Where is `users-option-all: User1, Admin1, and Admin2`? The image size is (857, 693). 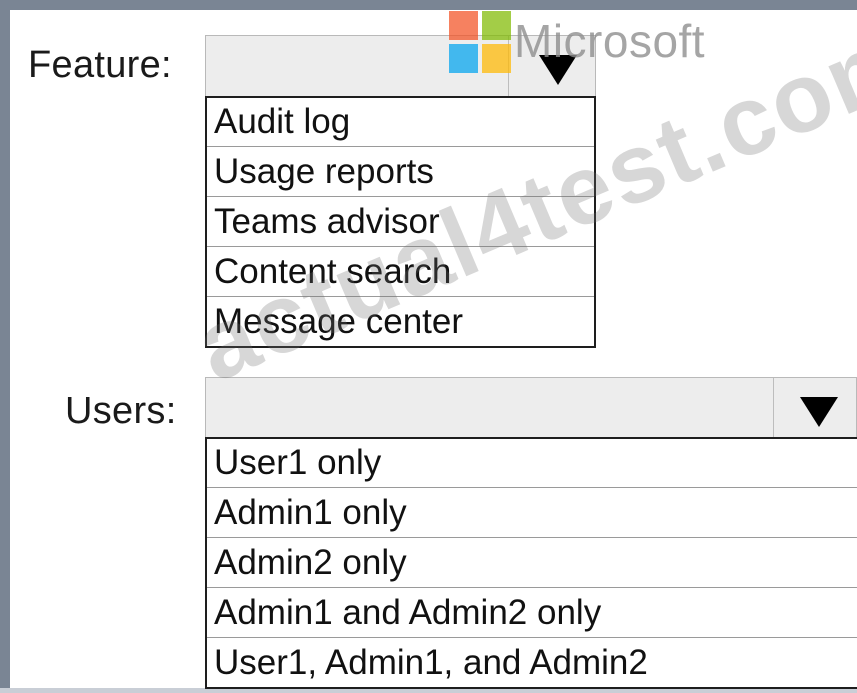 users-option-all: User1, Admin1, and Admin2 is located at coordinates (532, 663).